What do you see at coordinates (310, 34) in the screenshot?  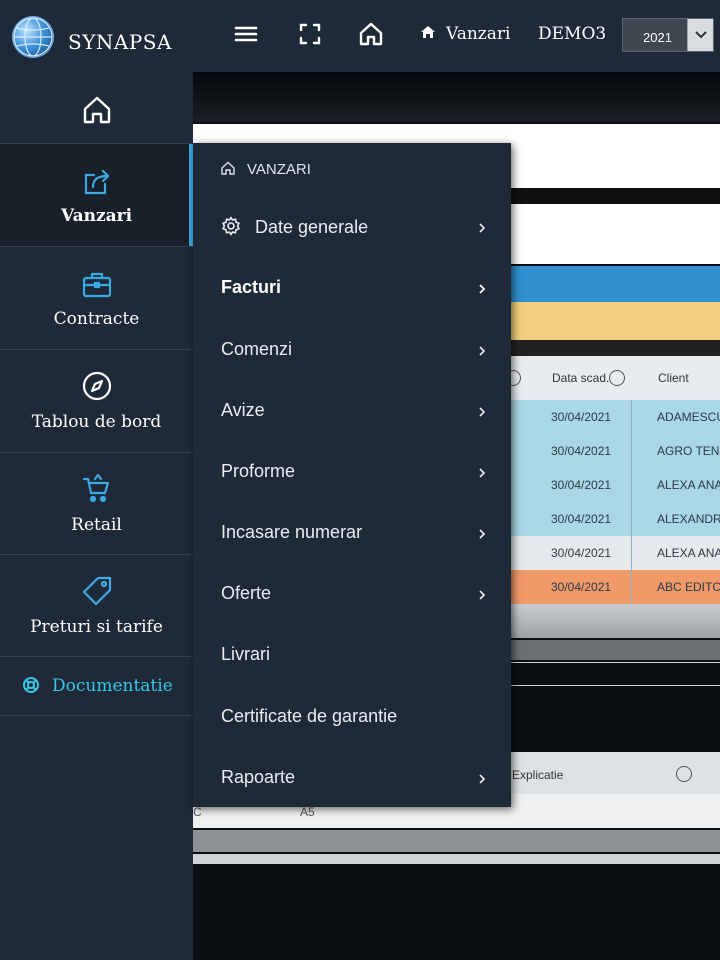 I see `fullscreen-icon` at bounding box center [310, 34].